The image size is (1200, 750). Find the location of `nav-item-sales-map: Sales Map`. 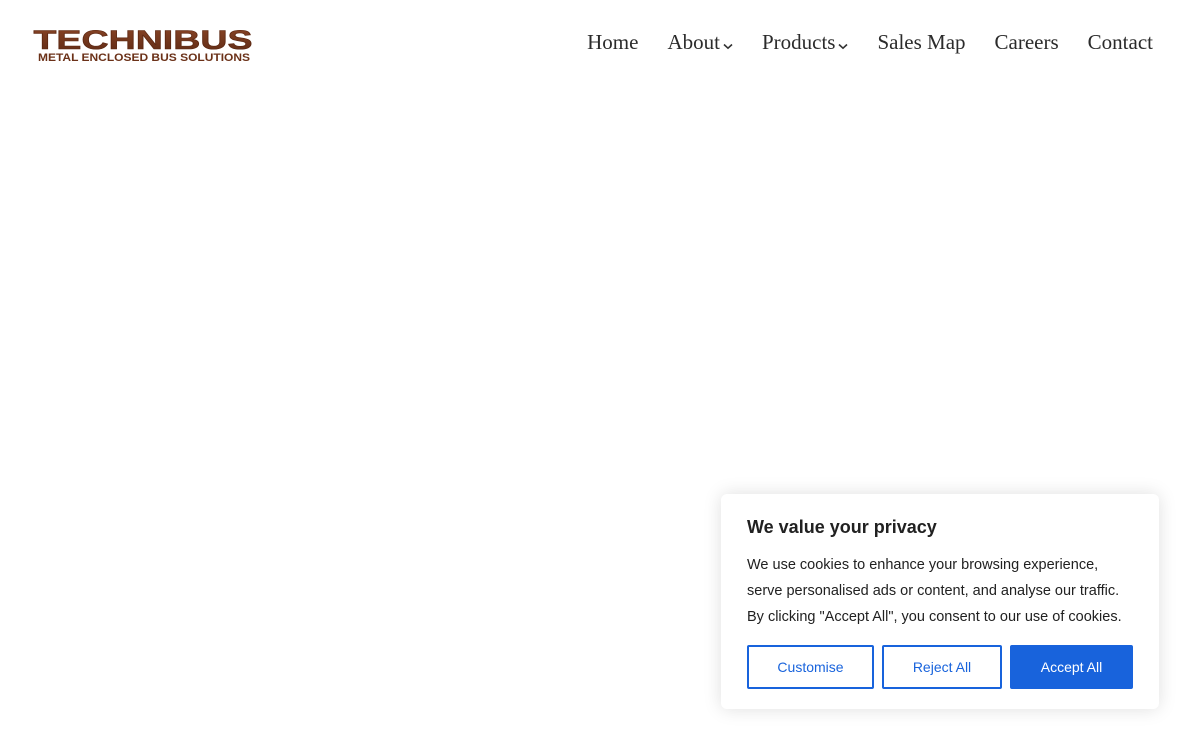

nav-item-sales-map: Sales Map is located at coordinates (921, 42).